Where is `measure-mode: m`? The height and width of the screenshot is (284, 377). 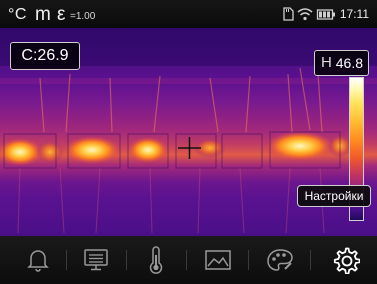 measure-mode: m is located at coordinates (43, 15).